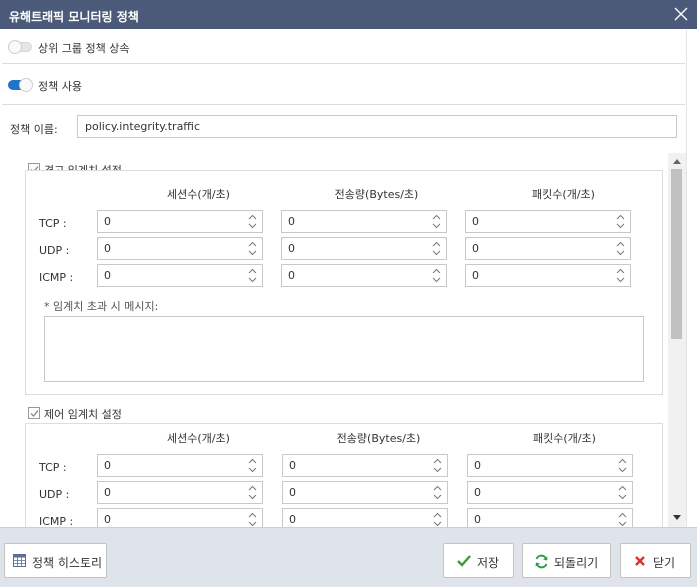 The height and width of the screenshot is (587, 697). What do you see at coordinates (488, 563) in the screenshot?
I see `save-label: 저장` at bounding box center [488, 563].